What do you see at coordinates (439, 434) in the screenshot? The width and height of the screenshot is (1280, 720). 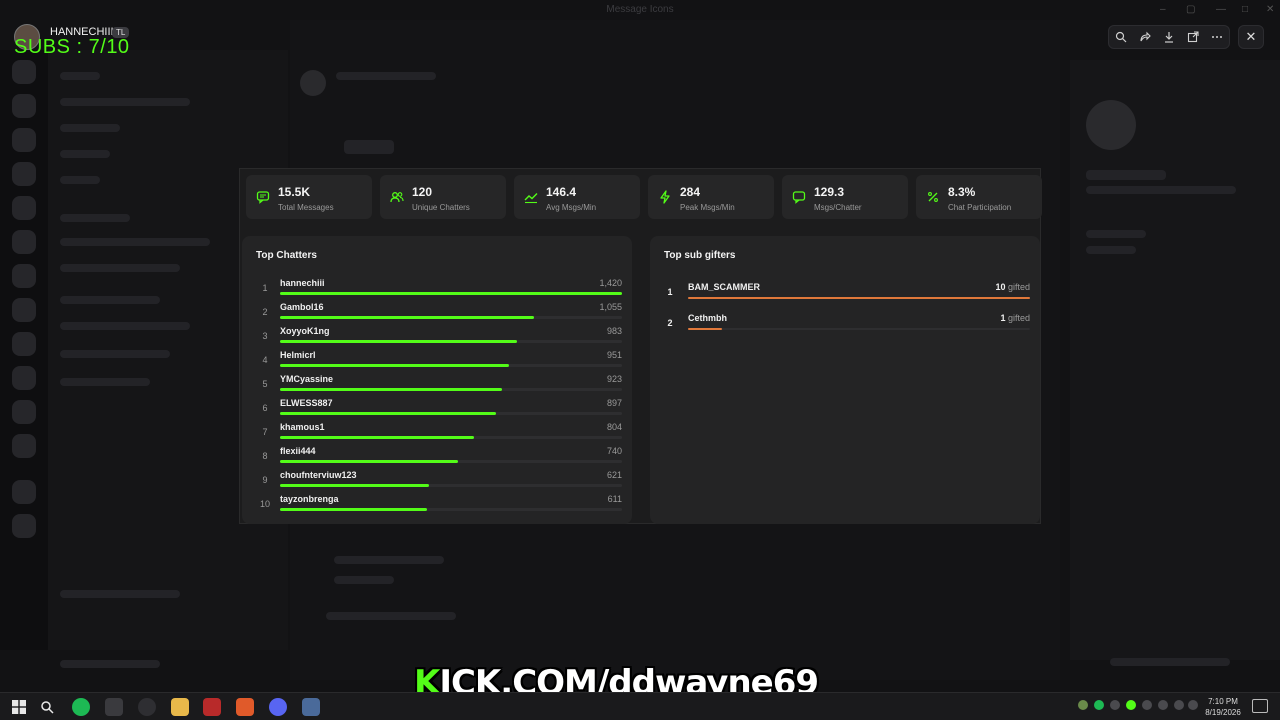 I see `chatter-row: 7 khamous1 804` at bounding box center [439, 434].